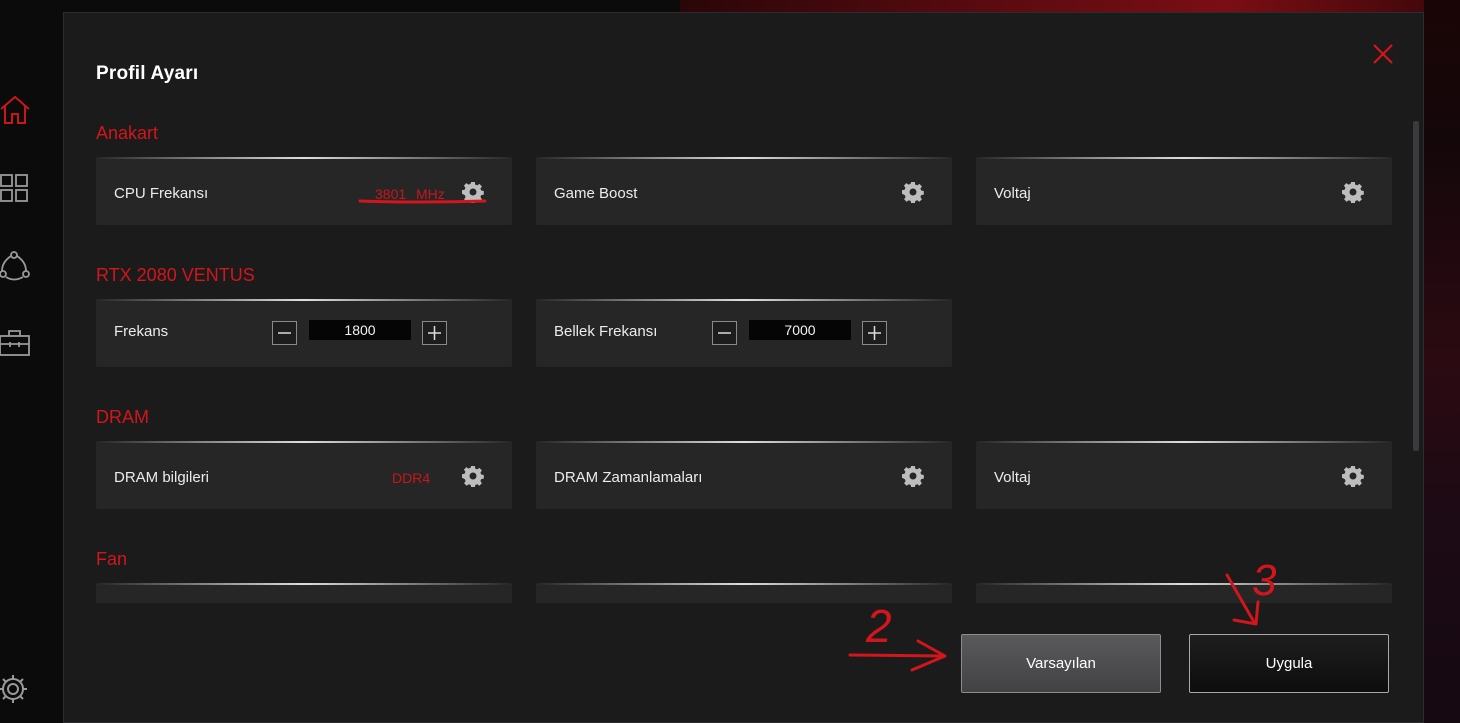  I want to click on cpu-frequency-label: CPU Frekansı, so click(161, 193).